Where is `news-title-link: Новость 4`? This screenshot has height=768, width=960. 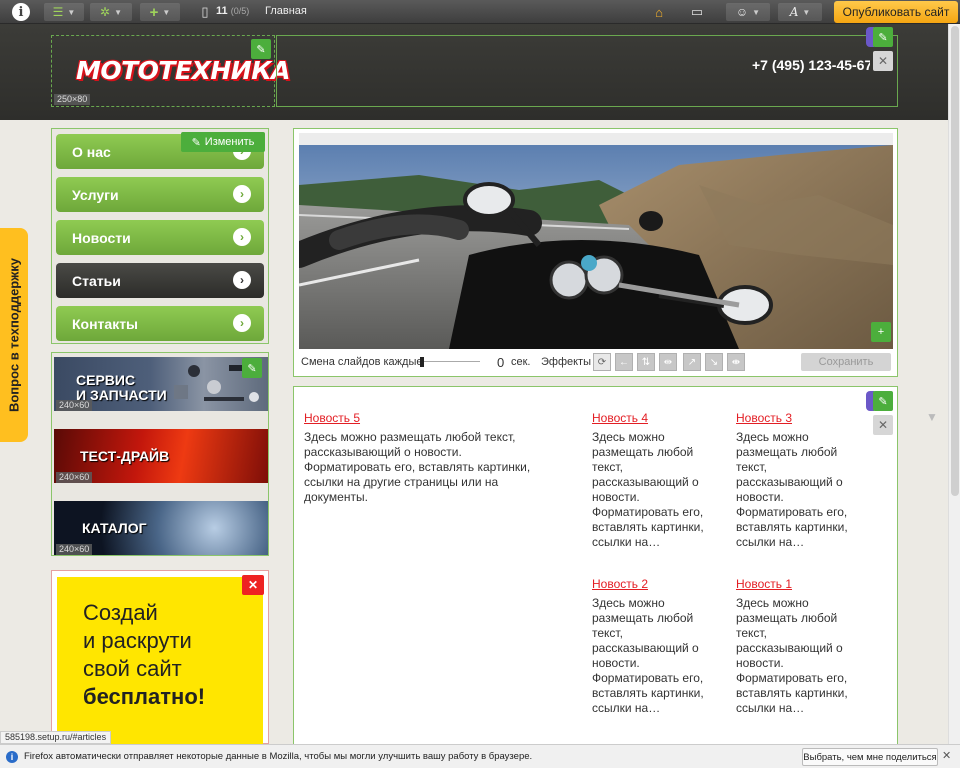
news-title-link: Новость 4 is located at coordinates (653, 418).